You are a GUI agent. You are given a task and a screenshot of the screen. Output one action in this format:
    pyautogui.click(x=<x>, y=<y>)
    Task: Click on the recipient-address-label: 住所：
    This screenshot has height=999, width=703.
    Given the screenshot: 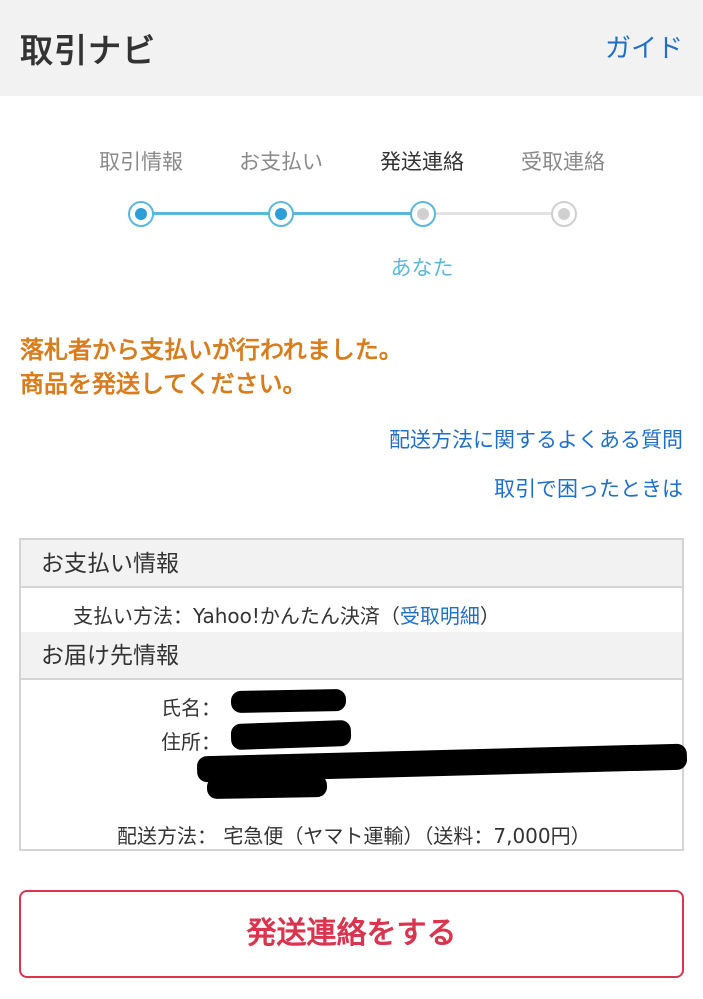 What is the action you would take?
    pyautogui.click(x=191, y=742)
    